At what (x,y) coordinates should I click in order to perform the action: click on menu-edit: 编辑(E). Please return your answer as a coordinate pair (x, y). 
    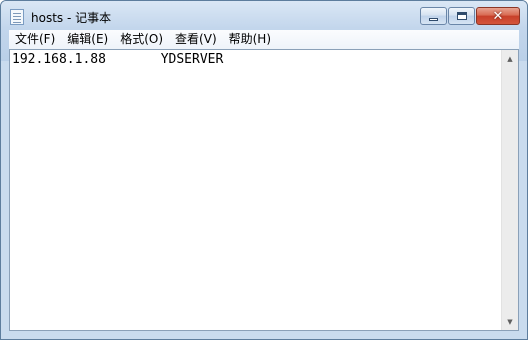
    Looking at the image, I should click on (87, 39).